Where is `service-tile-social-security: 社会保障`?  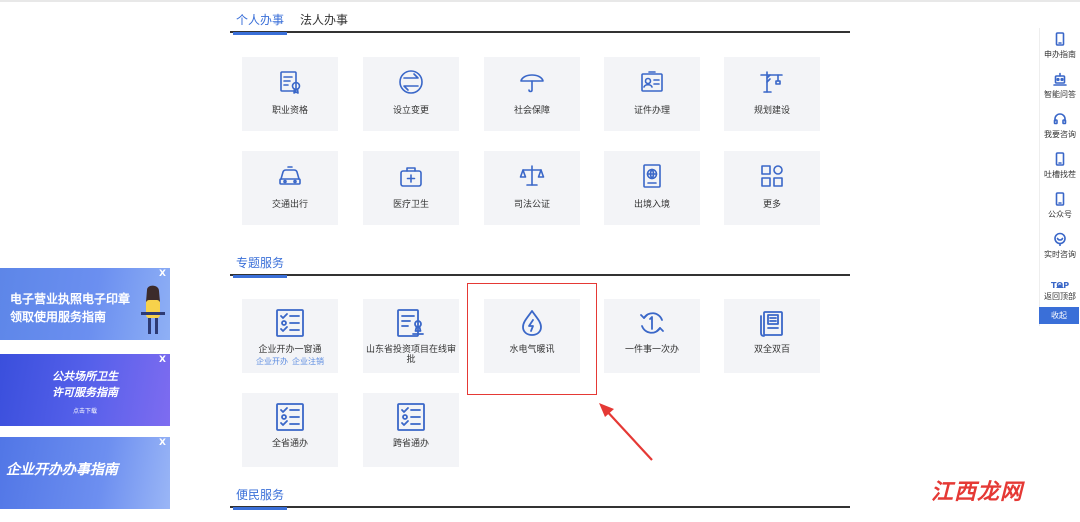
service-tile-social-security: 社会保障 is located at coordinates (532, 94).